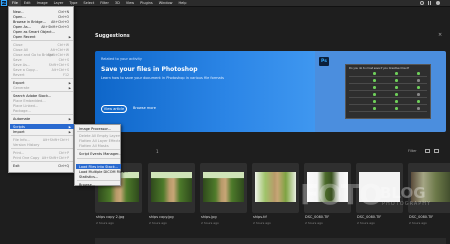  Describe the element at coordinates (26, 145) in the screenshot. I see `file-menu-item-version-history: Version History` at that location.